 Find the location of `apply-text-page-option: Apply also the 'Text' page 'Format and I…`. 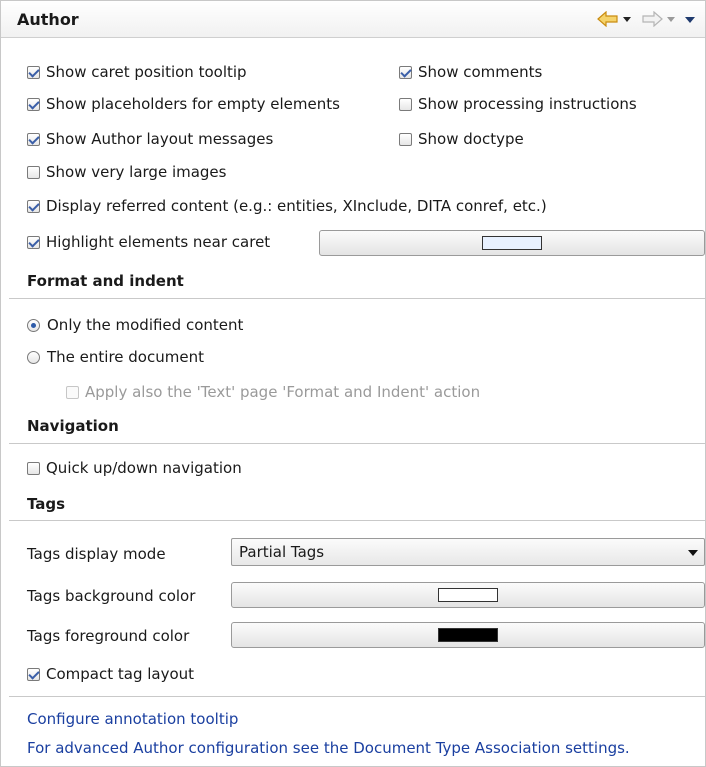

apply-text-page-option: Apply also the 'Text' page 'Format and I… is located at coordinates (273, 392).